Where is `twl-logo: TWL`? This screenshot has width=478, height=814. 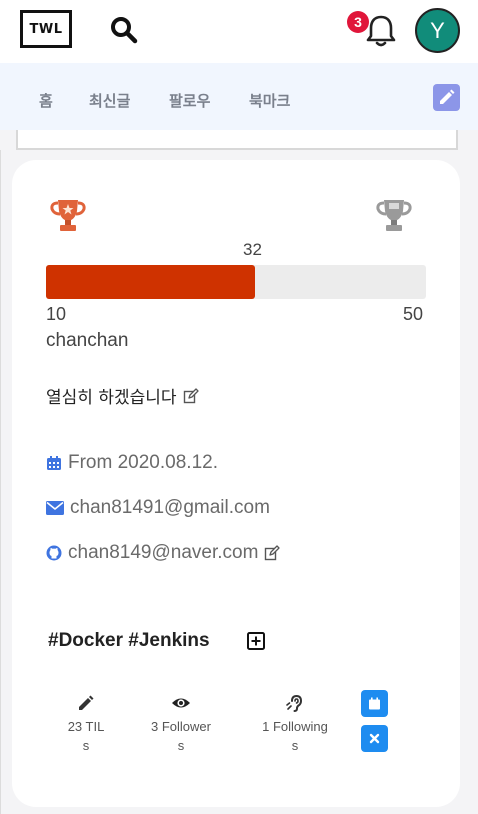 twl-logo: TWL is located at coordinates (46, 29).